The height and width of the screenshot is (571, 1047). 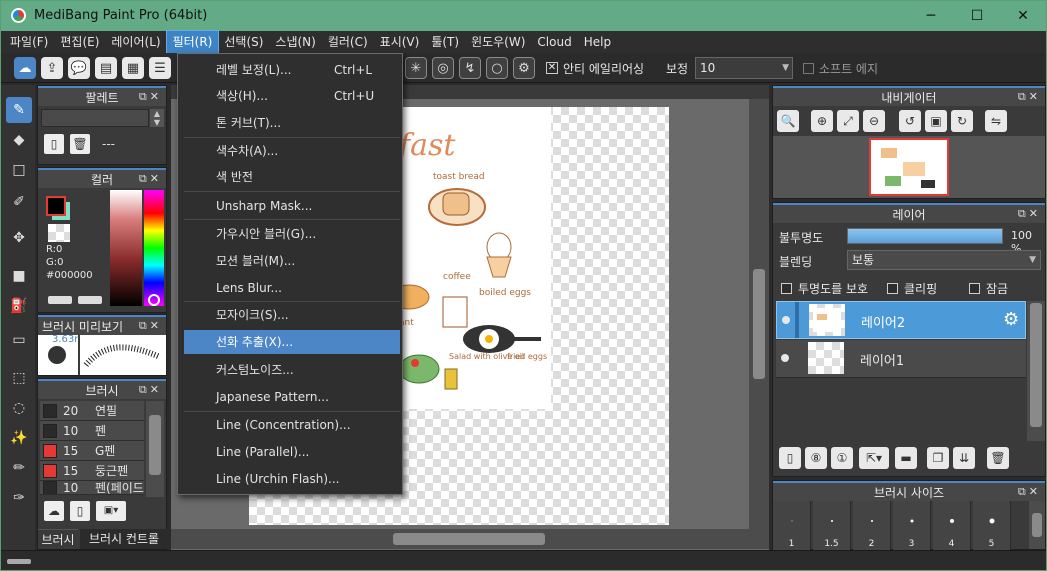 What do you see at coordinates (744, 68) in the screenshot?
I see `correction-select: 10 ▼` at bounding box center [744, 68].